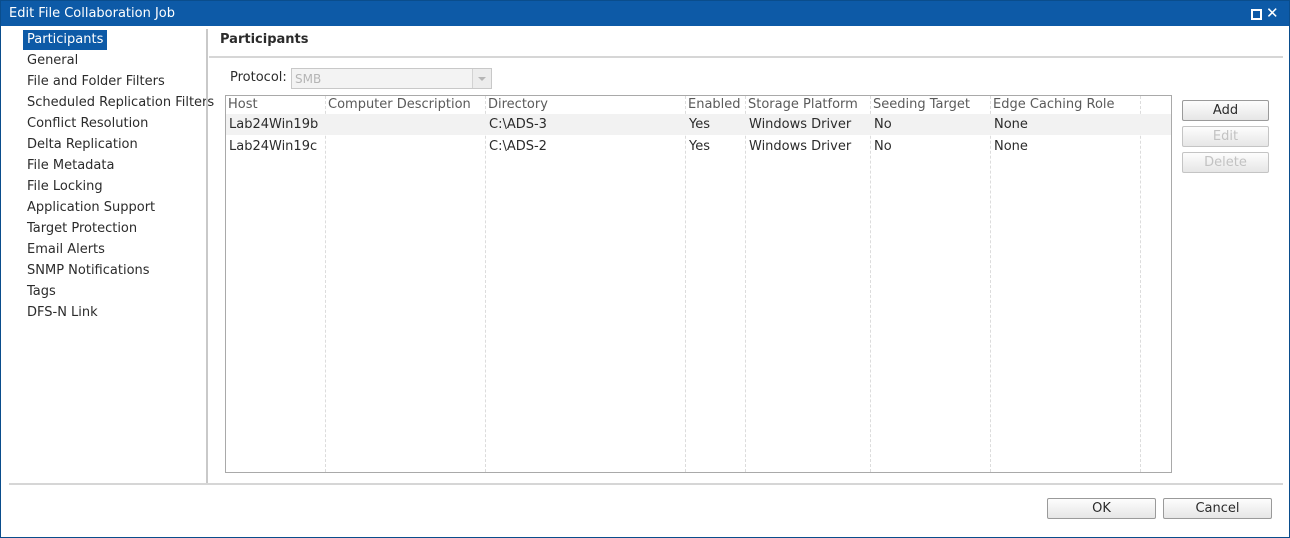 The image size is (1290, 538). What do you see at coordinates (1272, 13) in the screenshot?
I see `close-icon: ✕` at bounding box center [1272, 13].